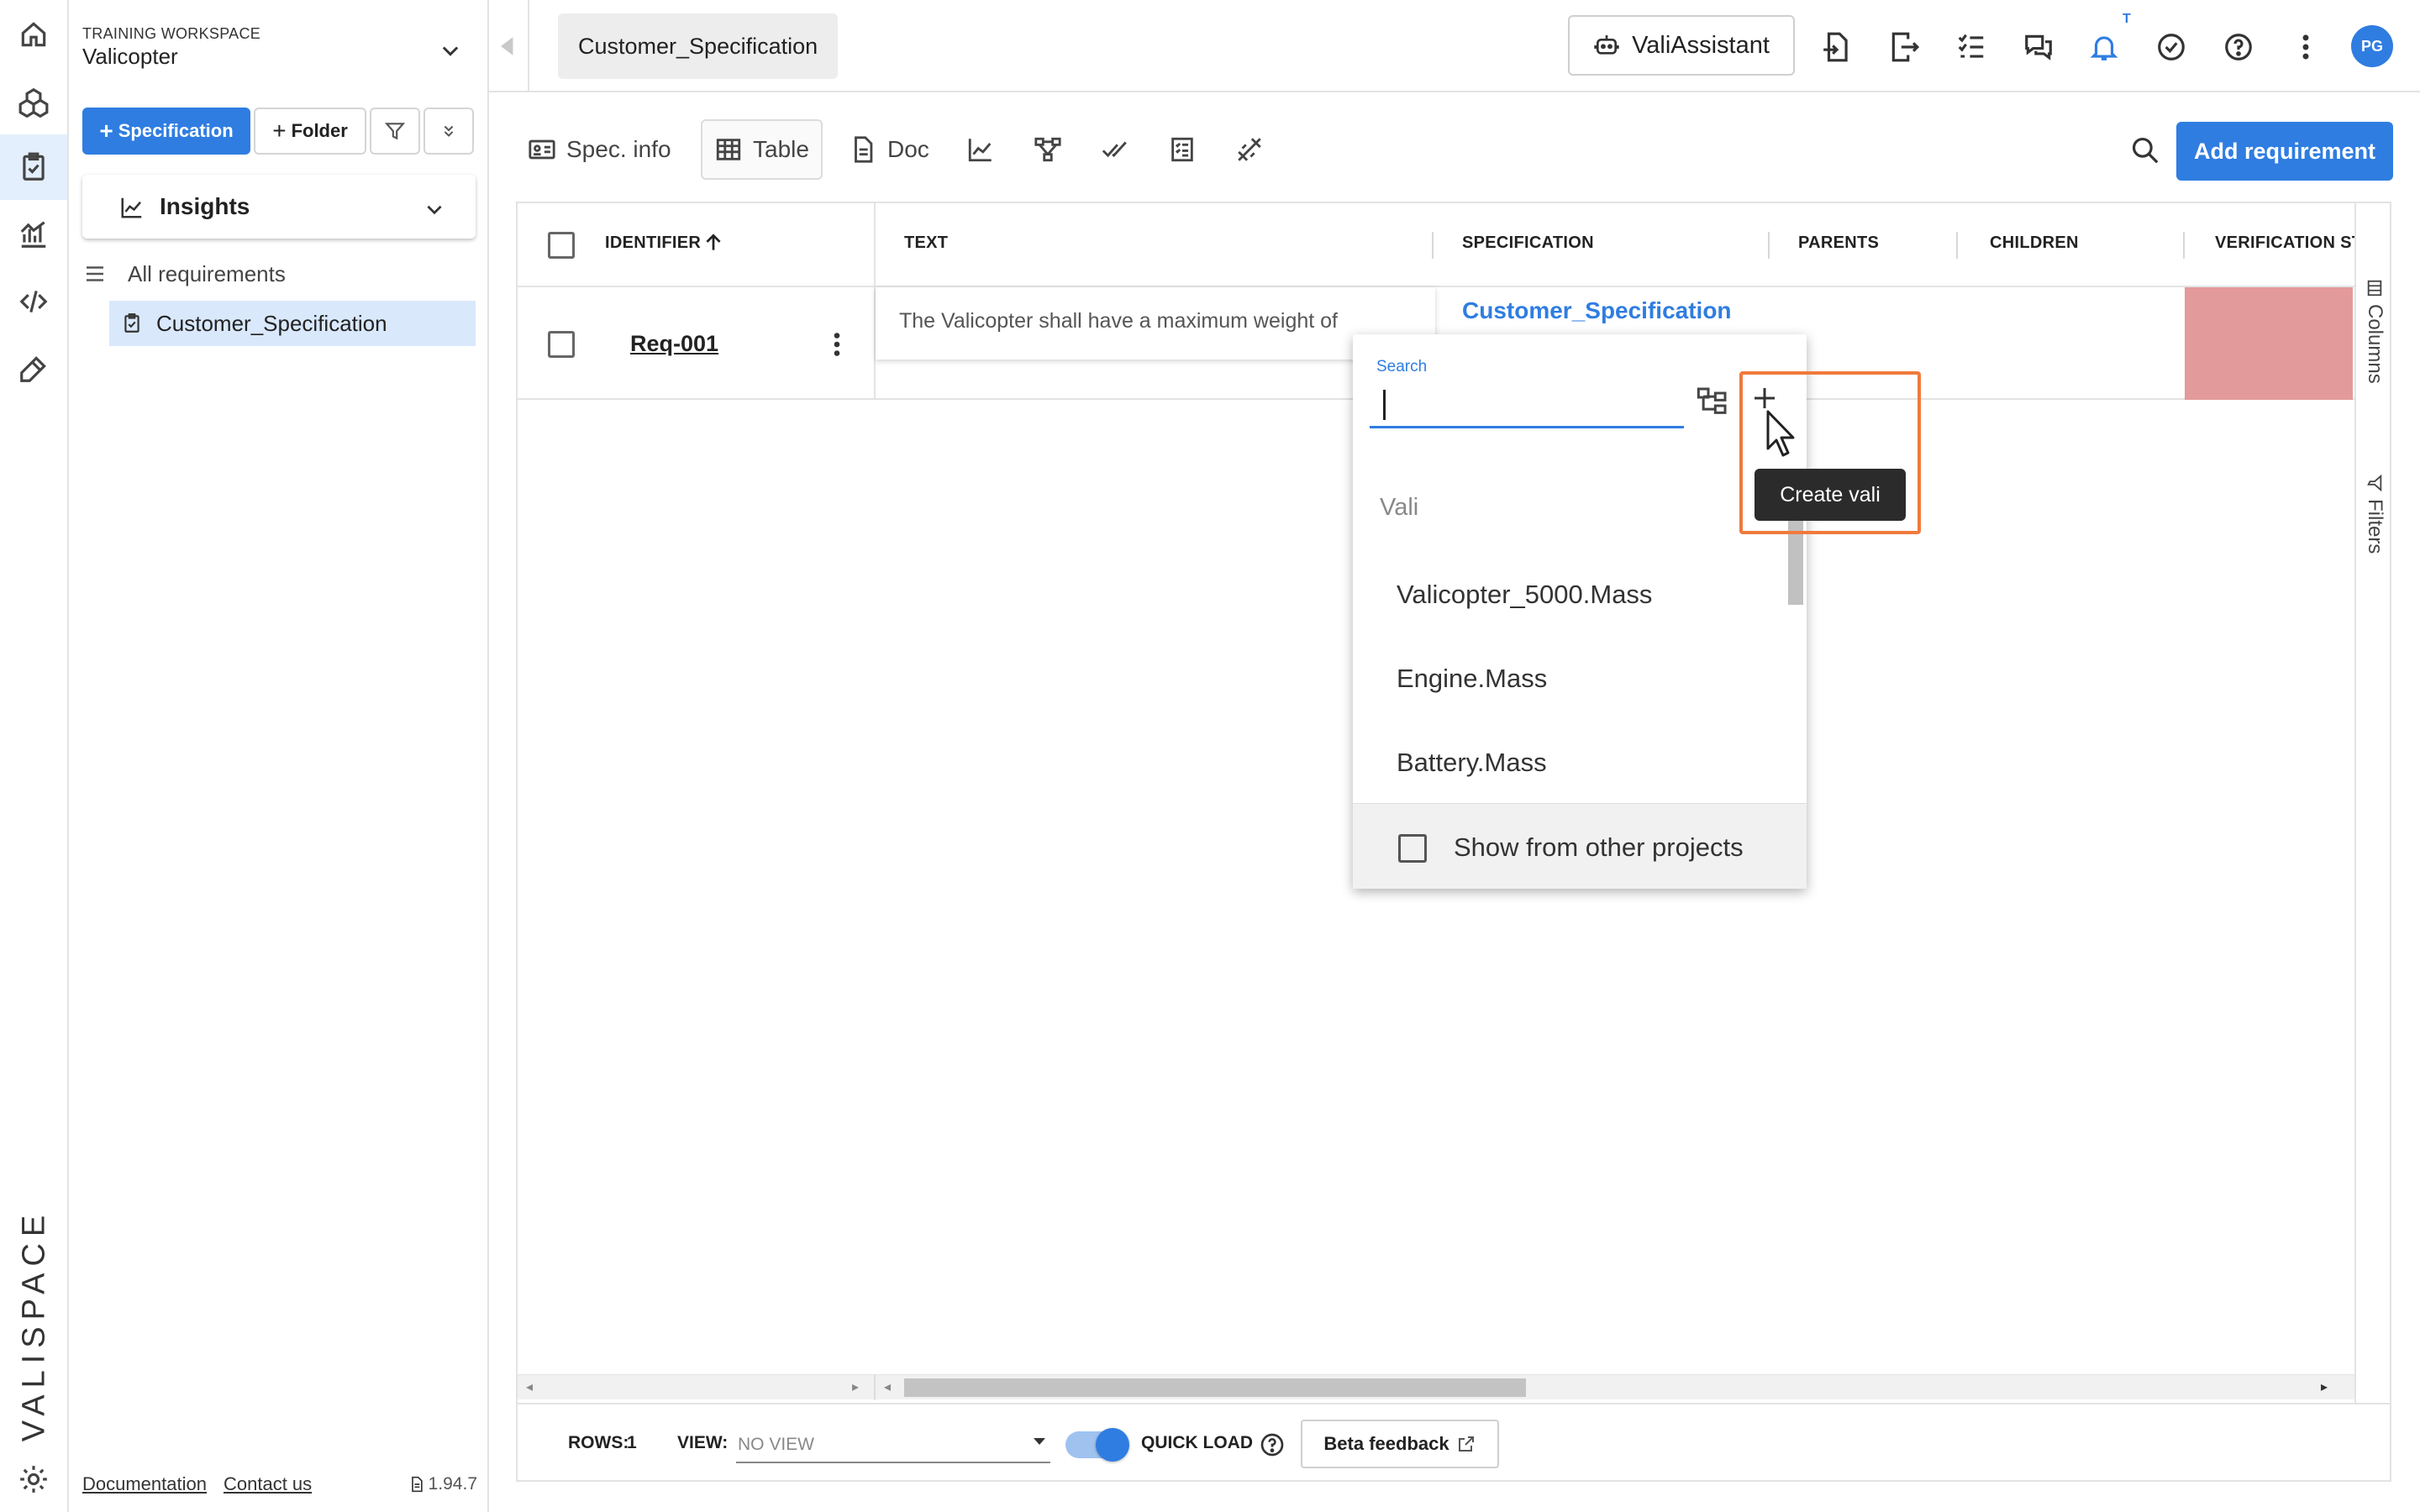 This screenshot has width=2420, height=1512. I want to click on tab-spec-info: Spec. info, so click(599, 149).